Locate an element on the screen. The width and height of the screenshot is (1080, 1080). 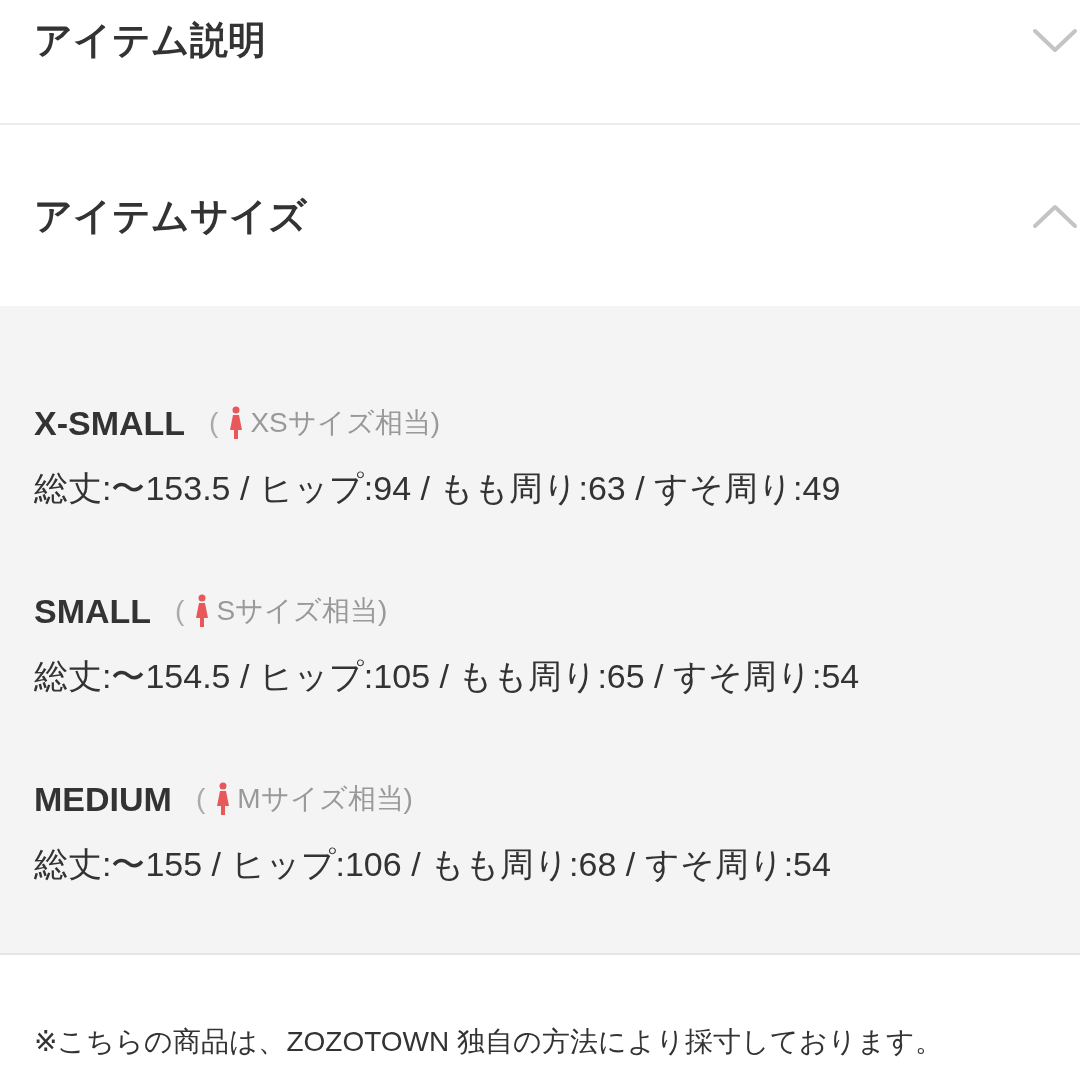
size-equivalent: Sサイズ相当) is located at coordinates (302, 611).